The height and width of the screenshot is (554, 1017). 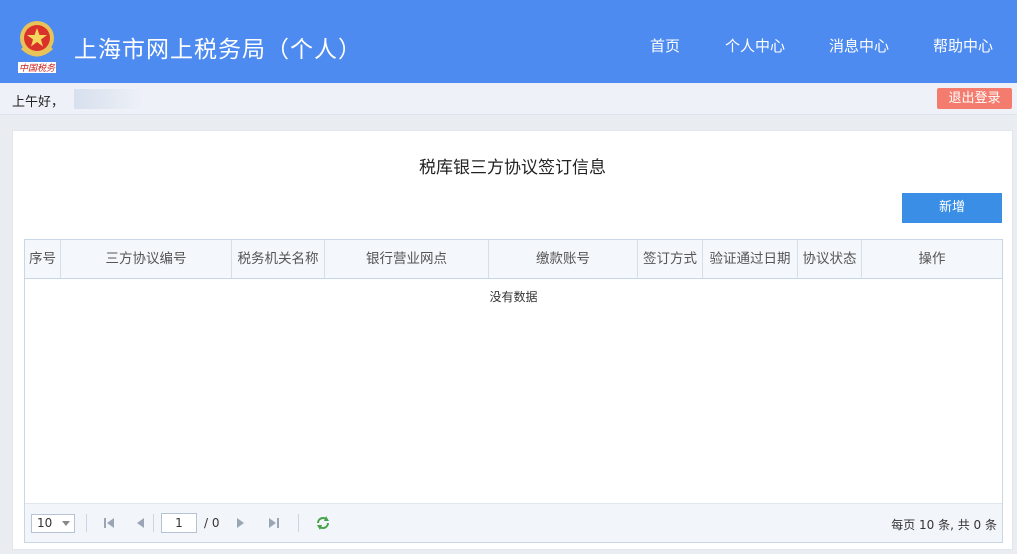 What do you see at coordinates (43, 259) in the screenshot?
I see `column-header-index: 序号` at bounding box center [43, 259].